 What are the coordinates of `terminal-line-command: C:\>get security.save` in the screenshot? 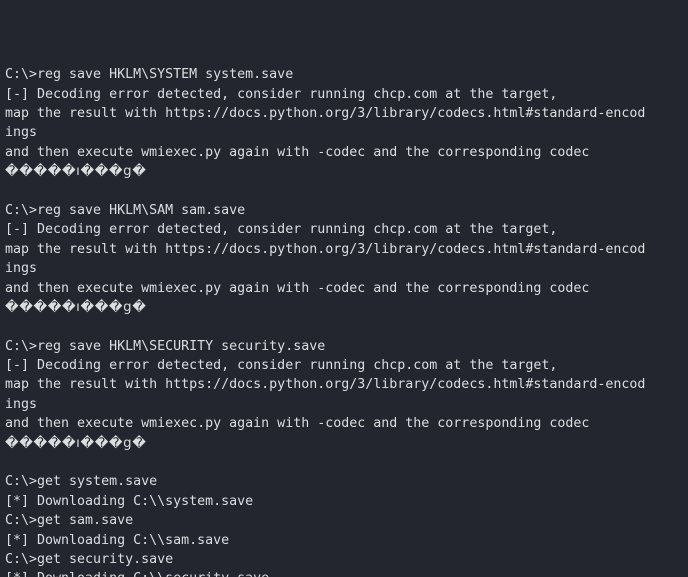 It's located at (89, 559).